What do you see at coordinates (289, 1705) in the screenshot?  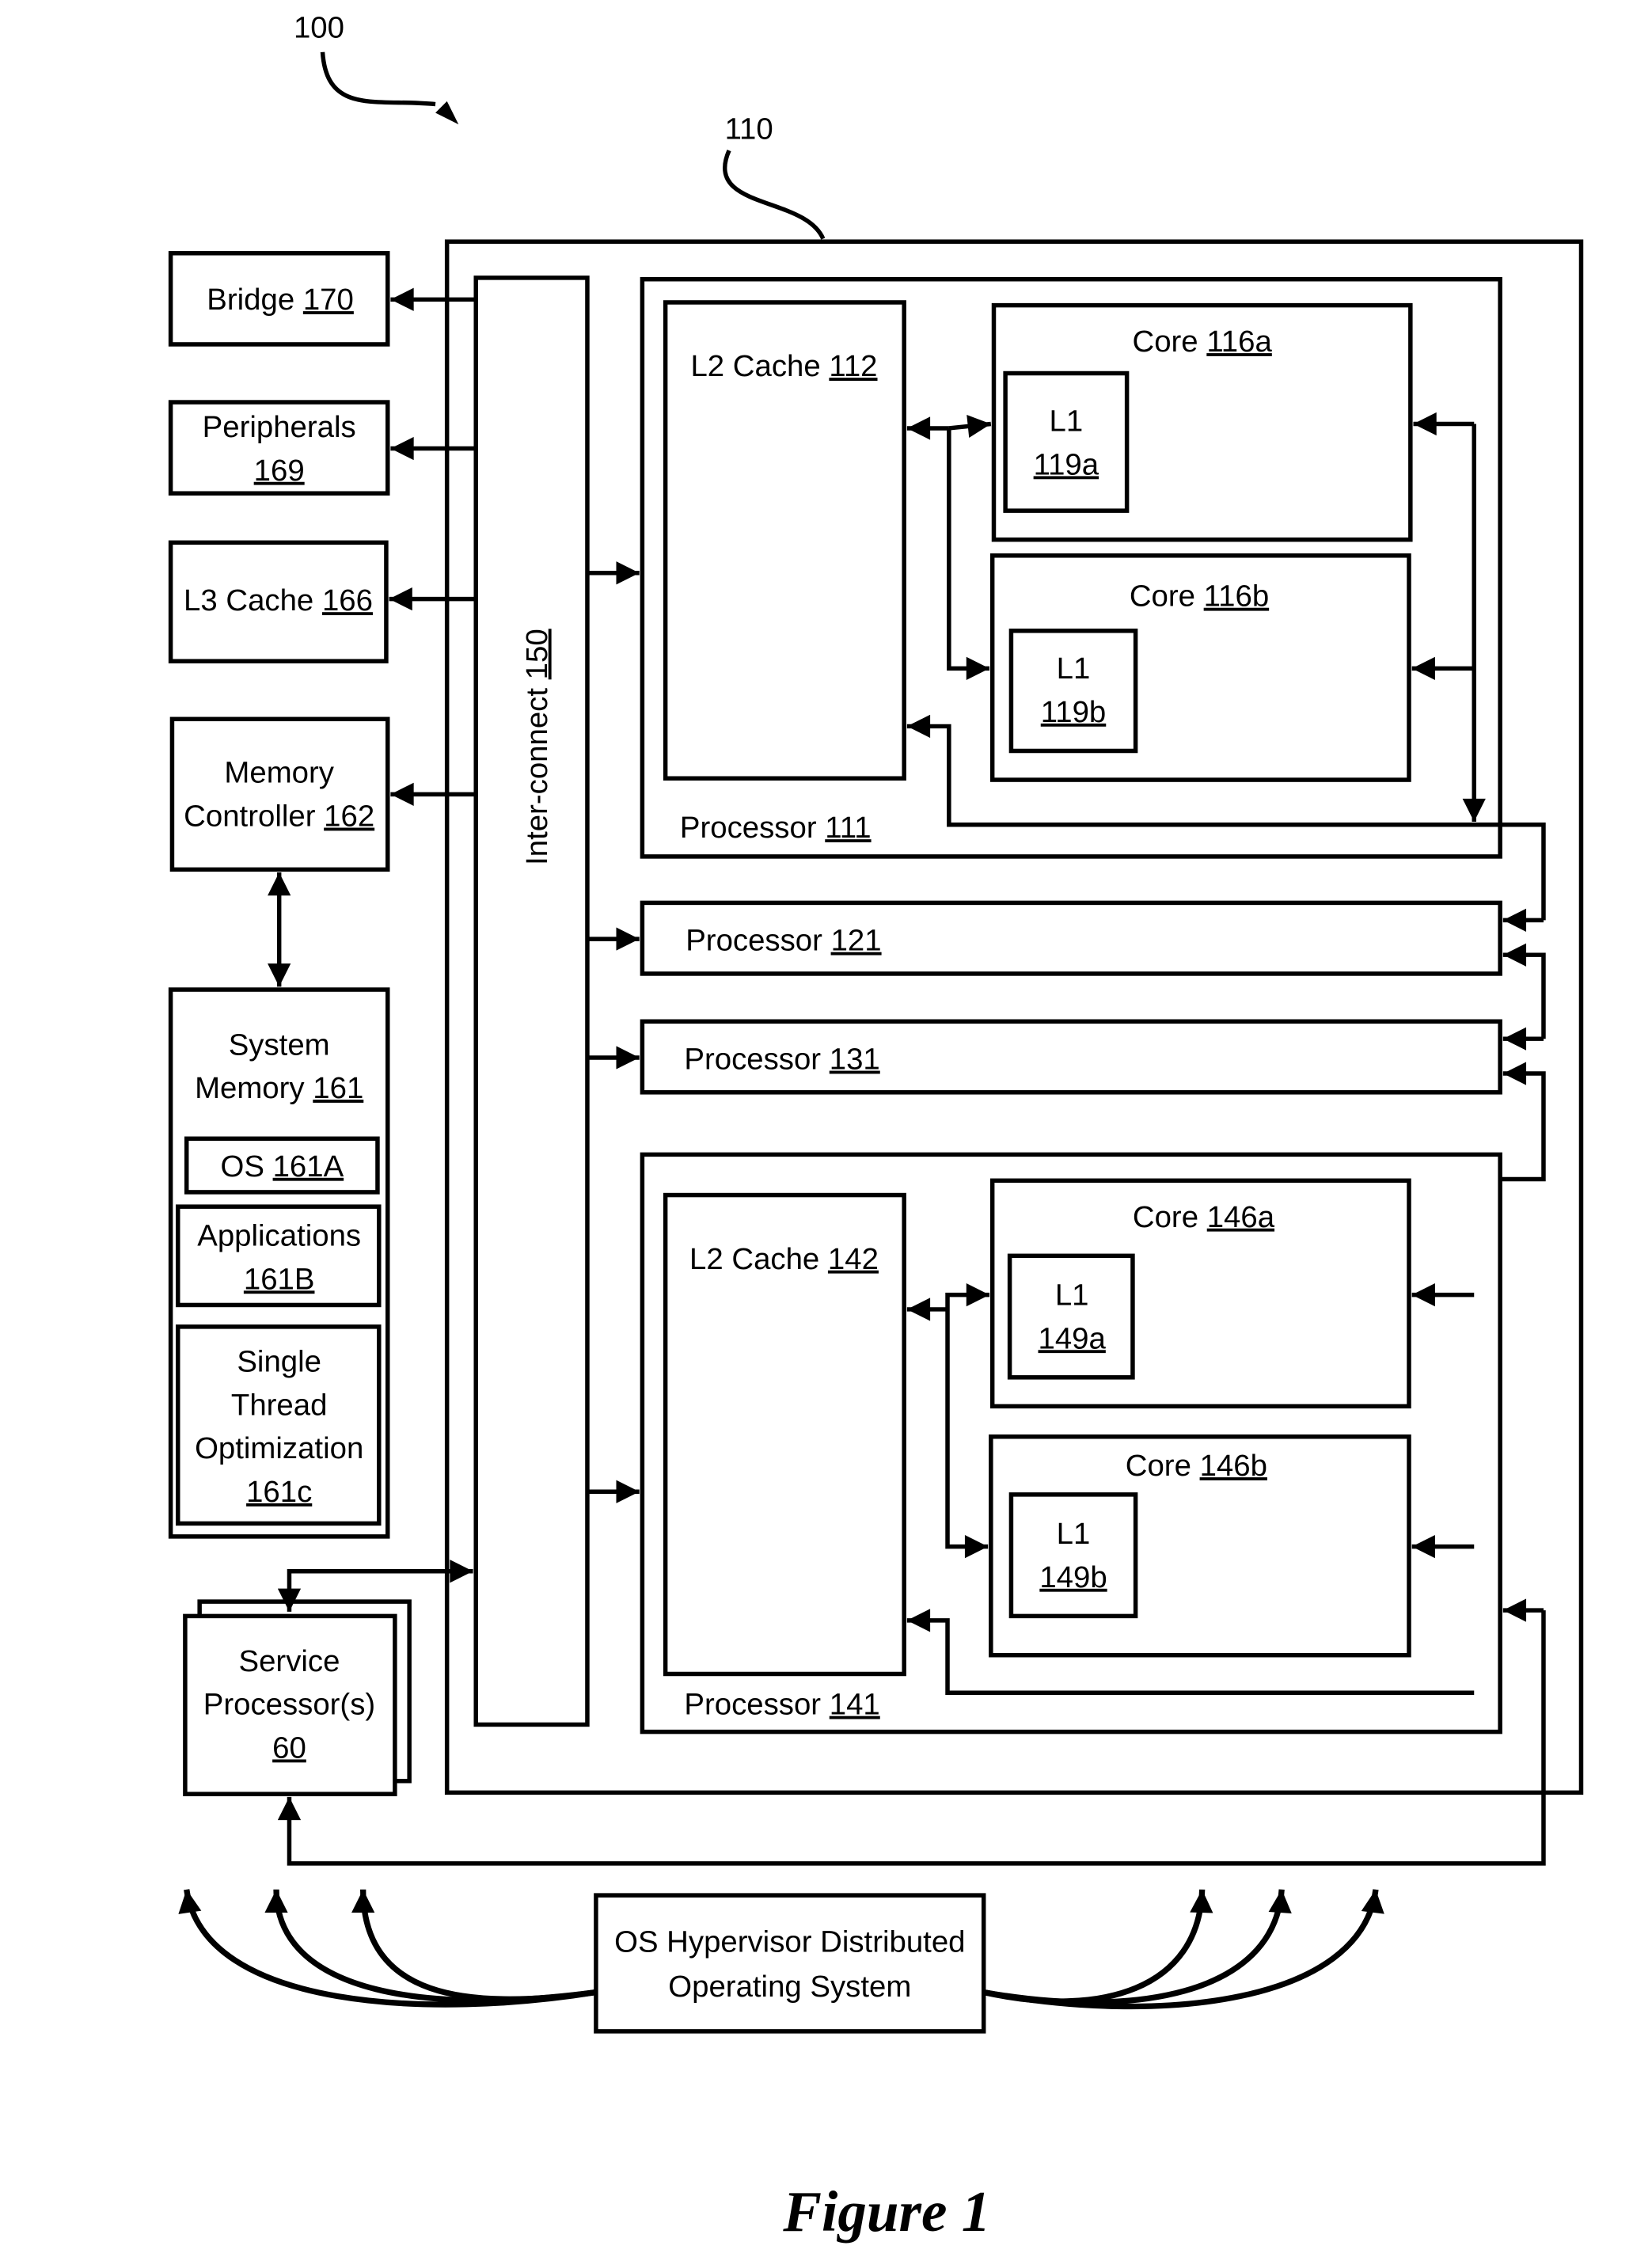 I see `svg-text: Processor(s)` at bounding box center [289, 1705].